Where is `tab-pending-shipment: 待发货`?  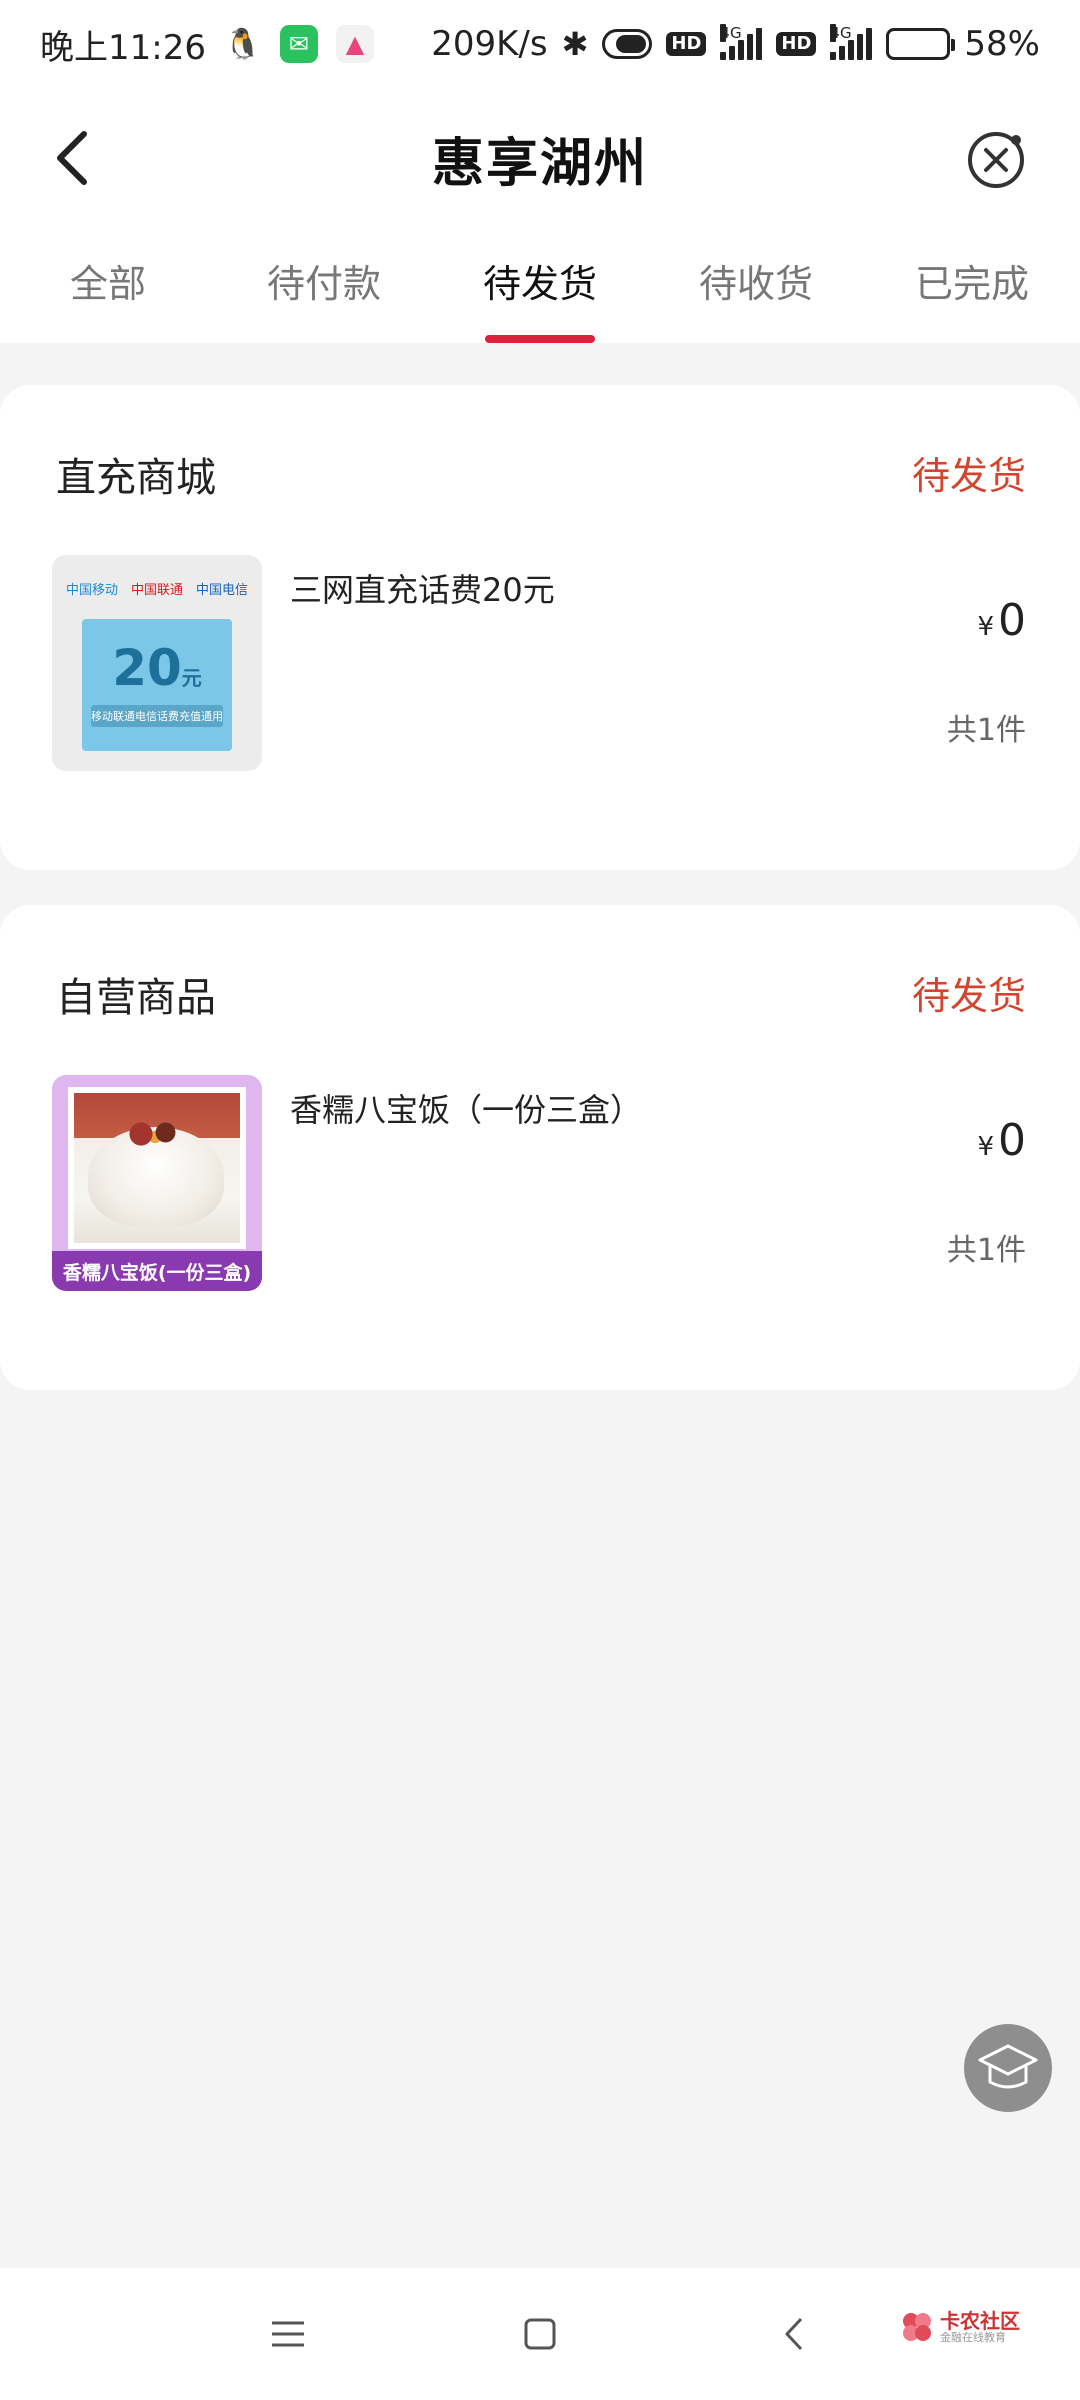
tab-pending-shipment: 待发货 is located at coordinates (540, 285).